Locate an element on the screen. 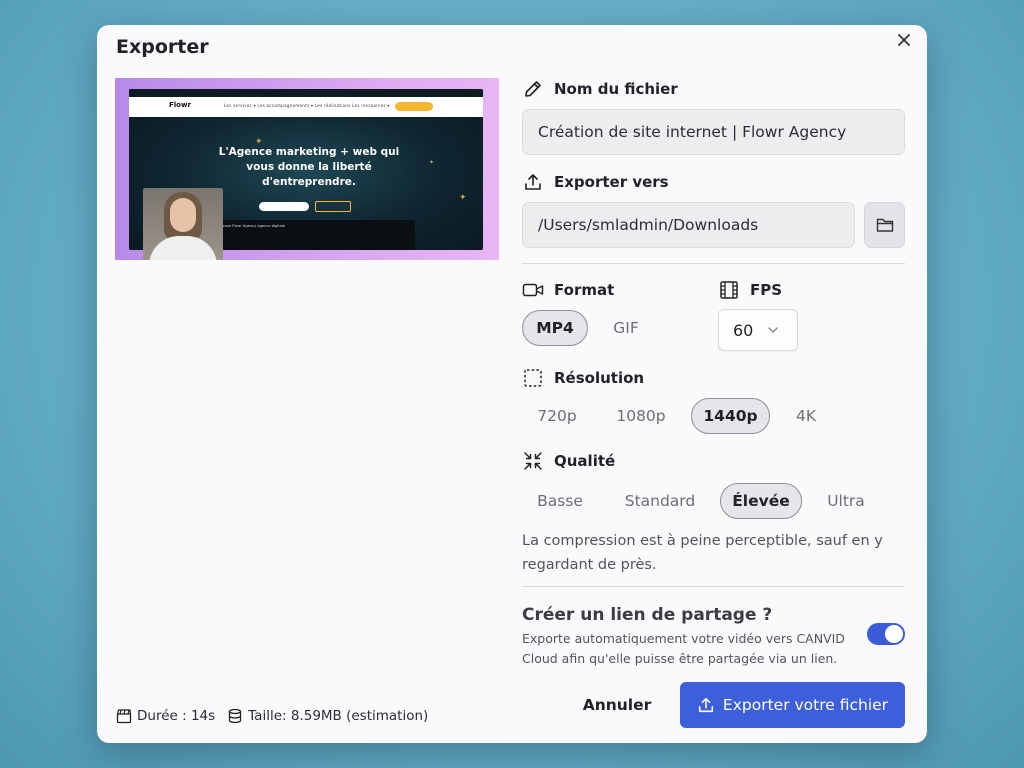 The width and height of the screenshot is (1024, 768). share-link-toggle is located at coordinates (886, 634).